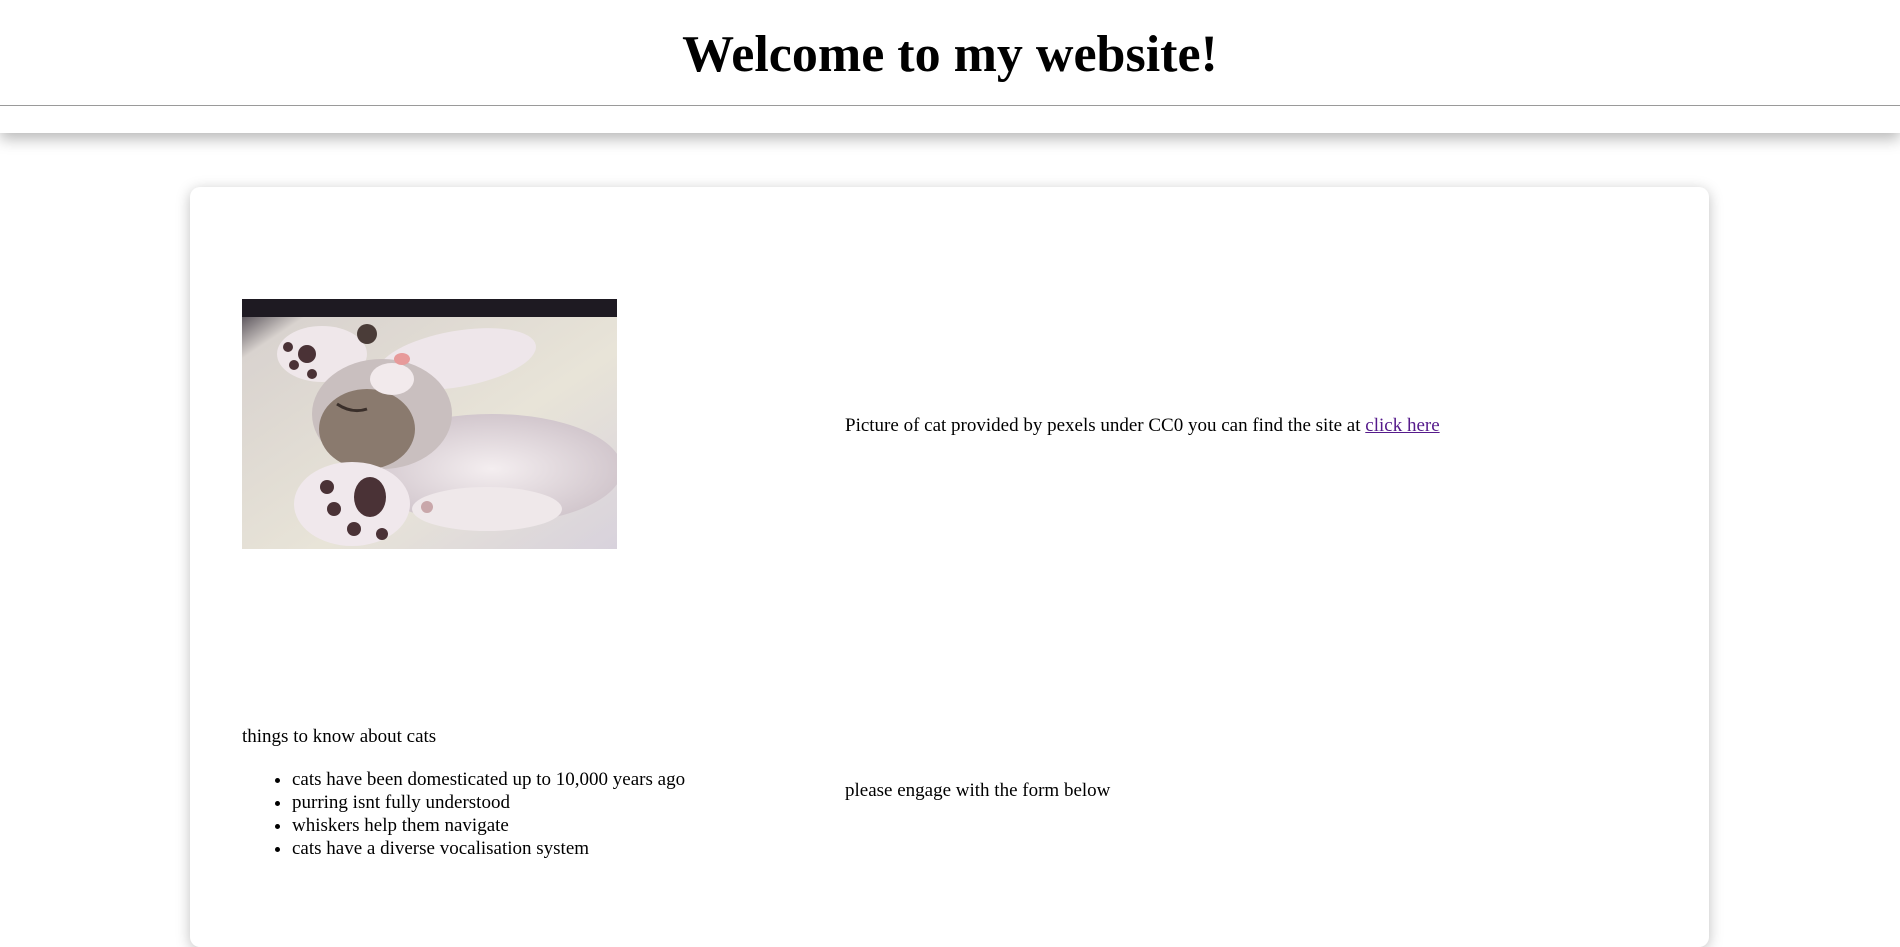  Describe the element at coordinates (950, 54) in the screenshot. I see `page-title: Welcome to my website!` at that location.